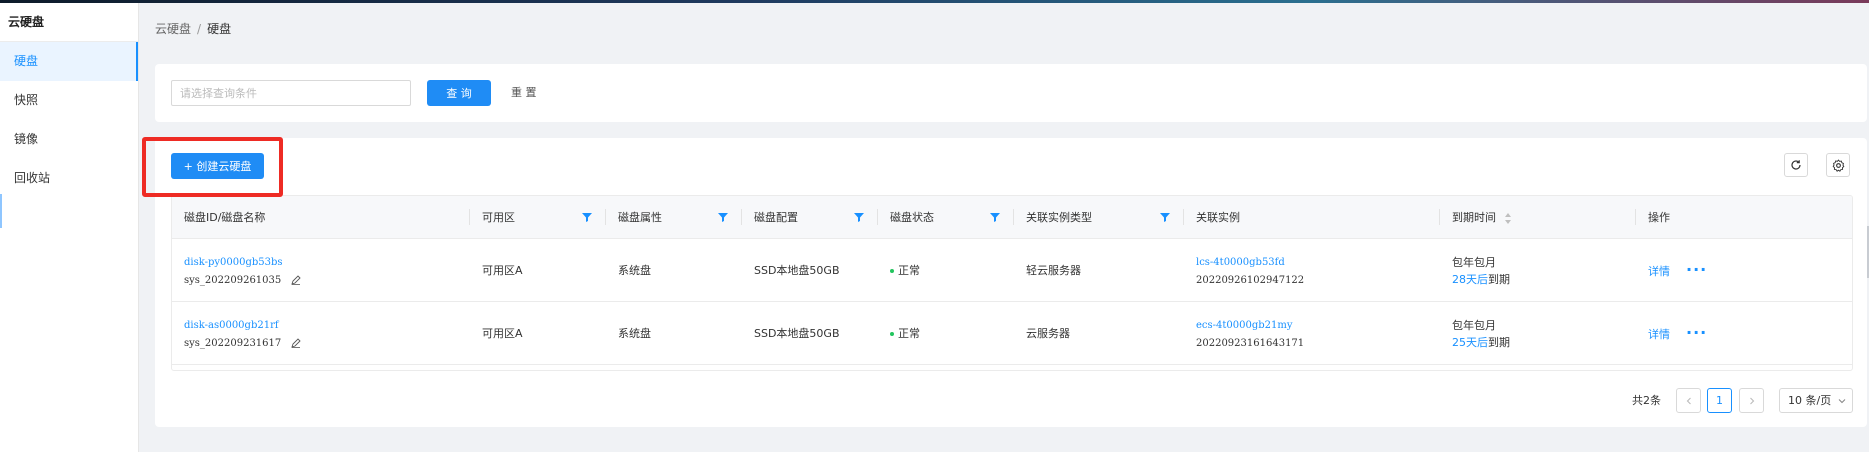 This screenshot has width=1869, height=452. What do you see at coordinates (946, 217) in the screenshot?
I see `column-status: 磁盘状态` at bounding box center [946, 217].